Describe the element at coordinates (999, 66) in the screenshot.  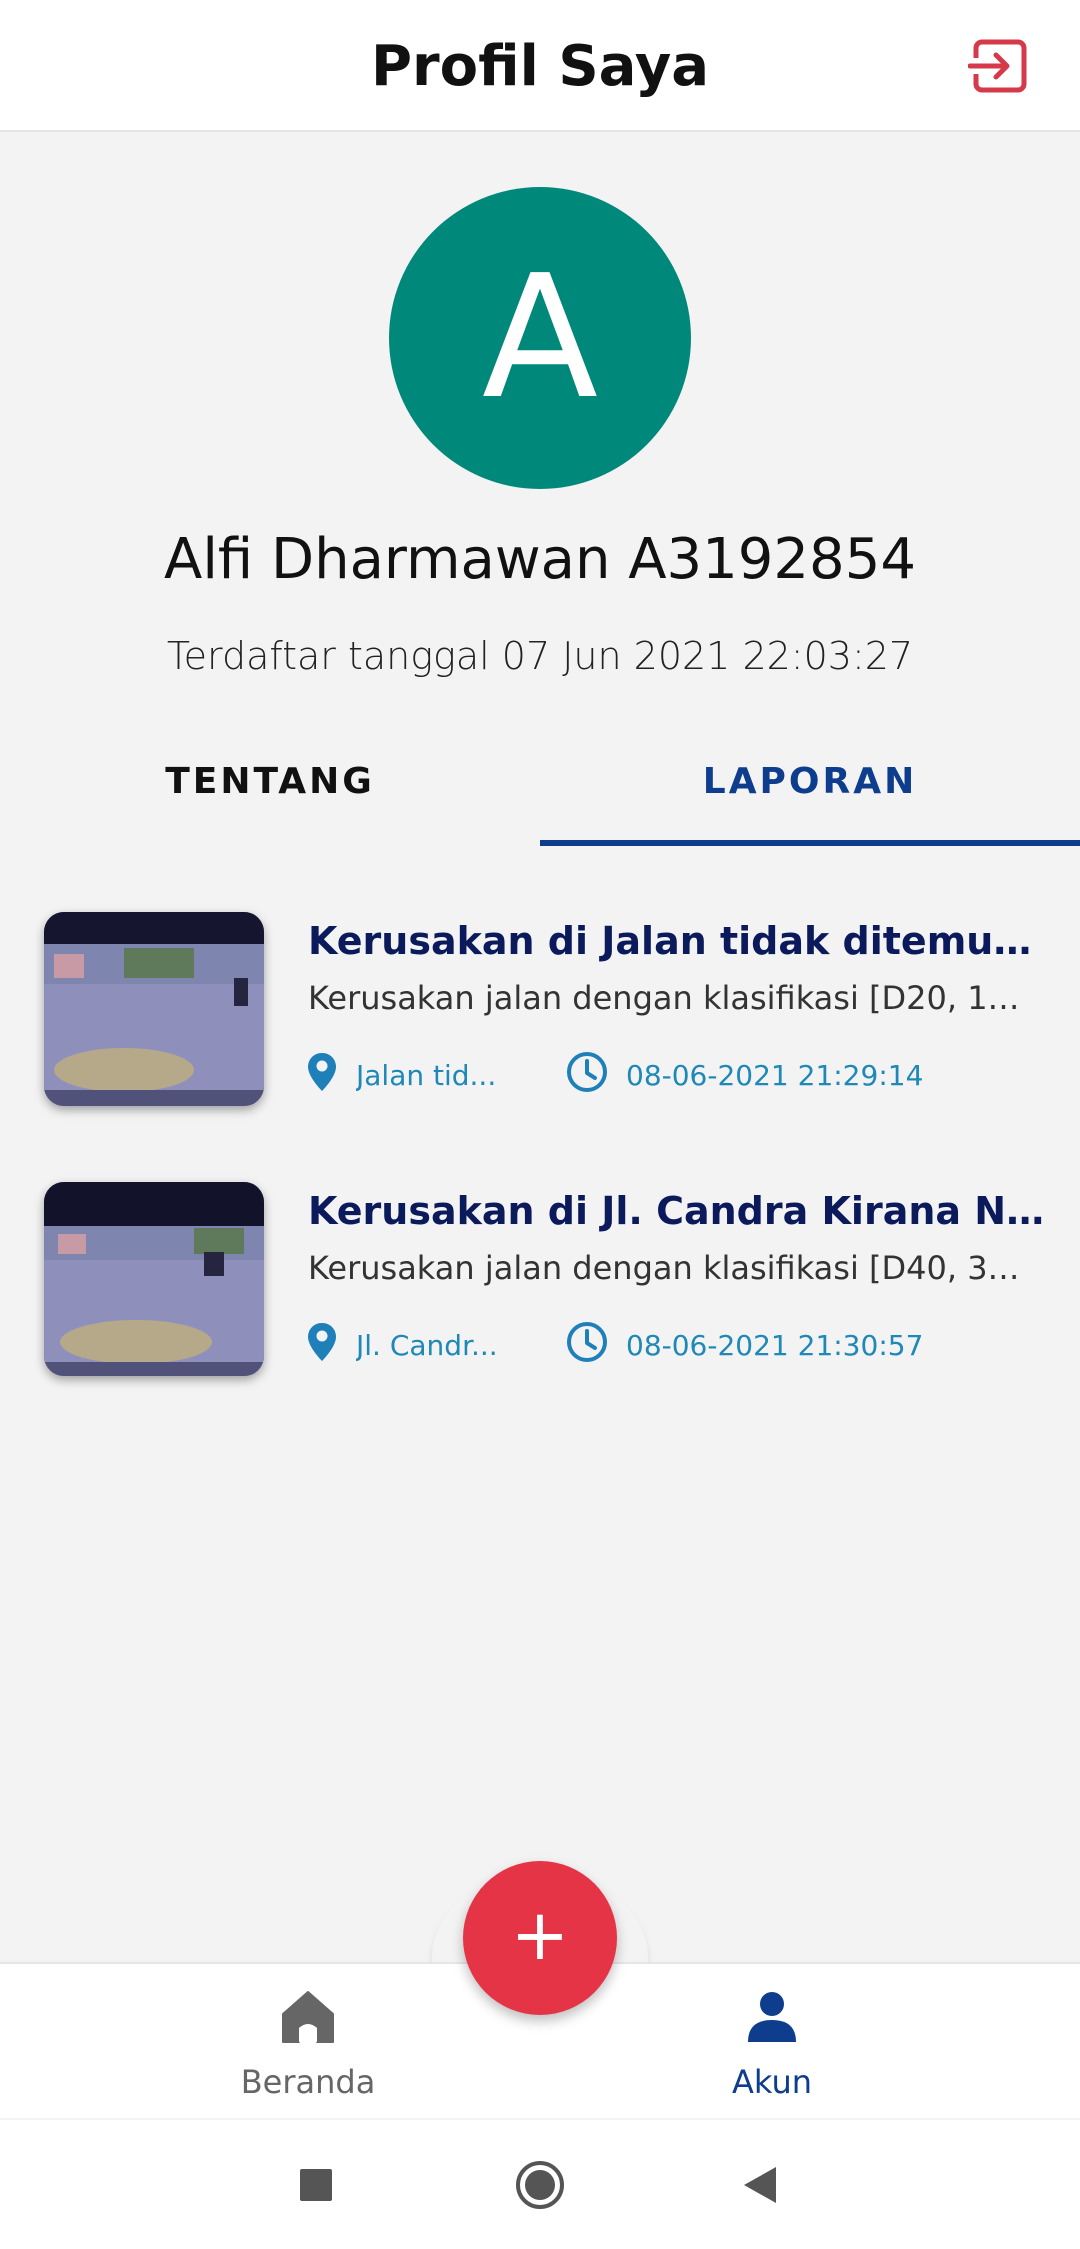
I see `logout-icon` at that location.